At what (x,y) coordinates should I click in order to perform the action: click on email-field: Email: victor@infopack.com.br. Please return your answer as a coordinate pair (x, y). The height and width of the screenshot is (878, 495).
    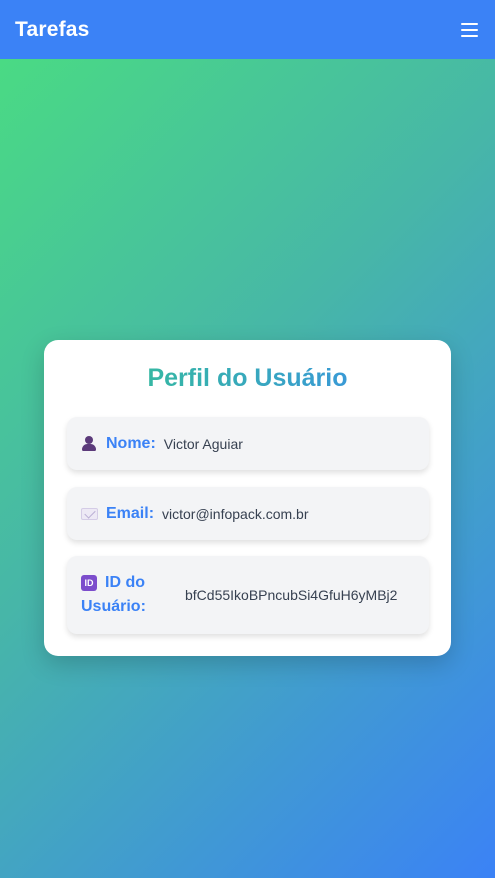
    Looking at the image, I should click on (248, 513).